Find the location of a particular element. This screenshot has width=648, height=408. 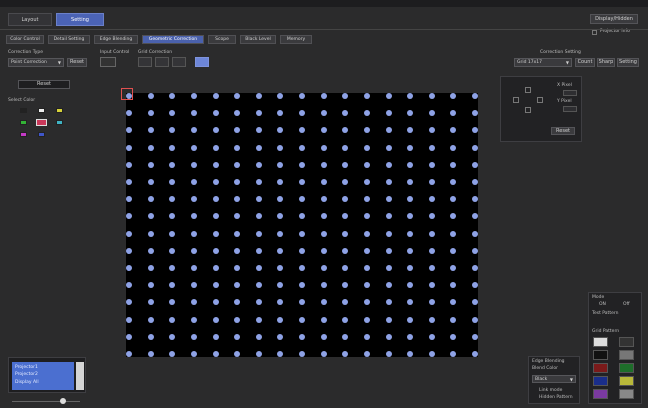

zoom-slider is located at coordinates (47, 402).